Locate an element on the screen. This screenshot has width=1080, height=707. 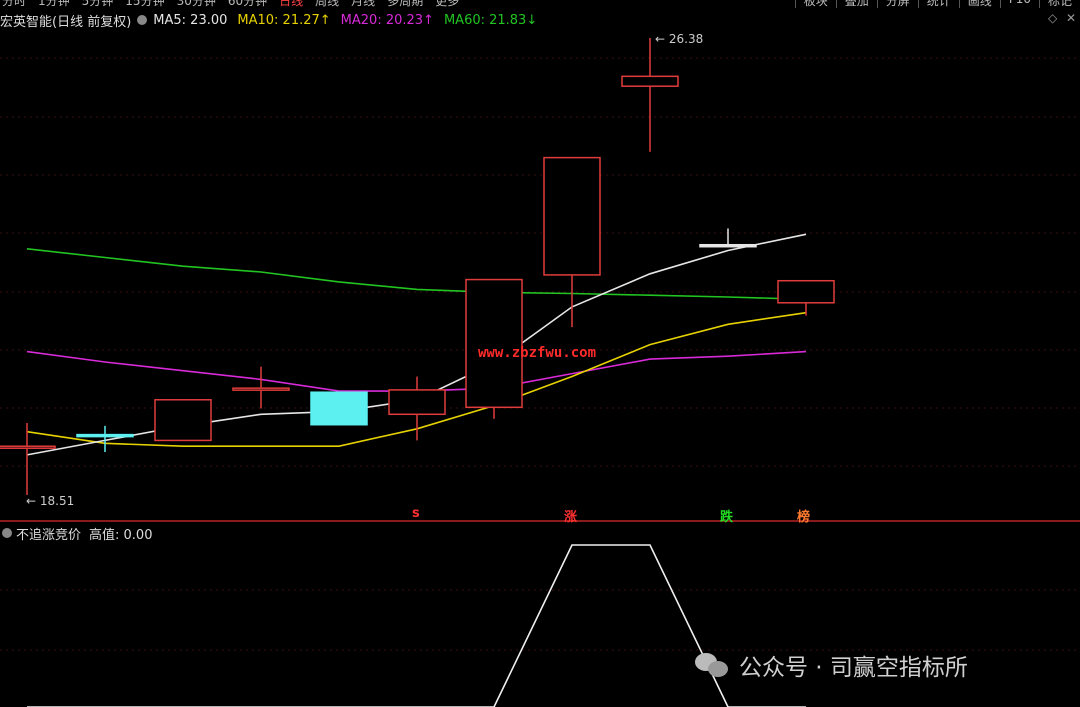
watermark-text: 公众号 · 司赢空指标所 is located at coordinates (853, 668).